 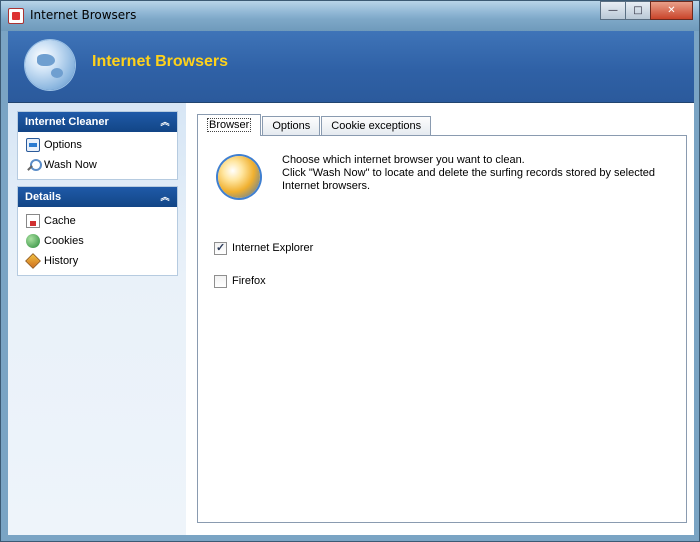 What do you see at coordinates (64, 241) in the screenshot?
I see `sidebar-item-label: Cookies` at bounding box center [64, 241].